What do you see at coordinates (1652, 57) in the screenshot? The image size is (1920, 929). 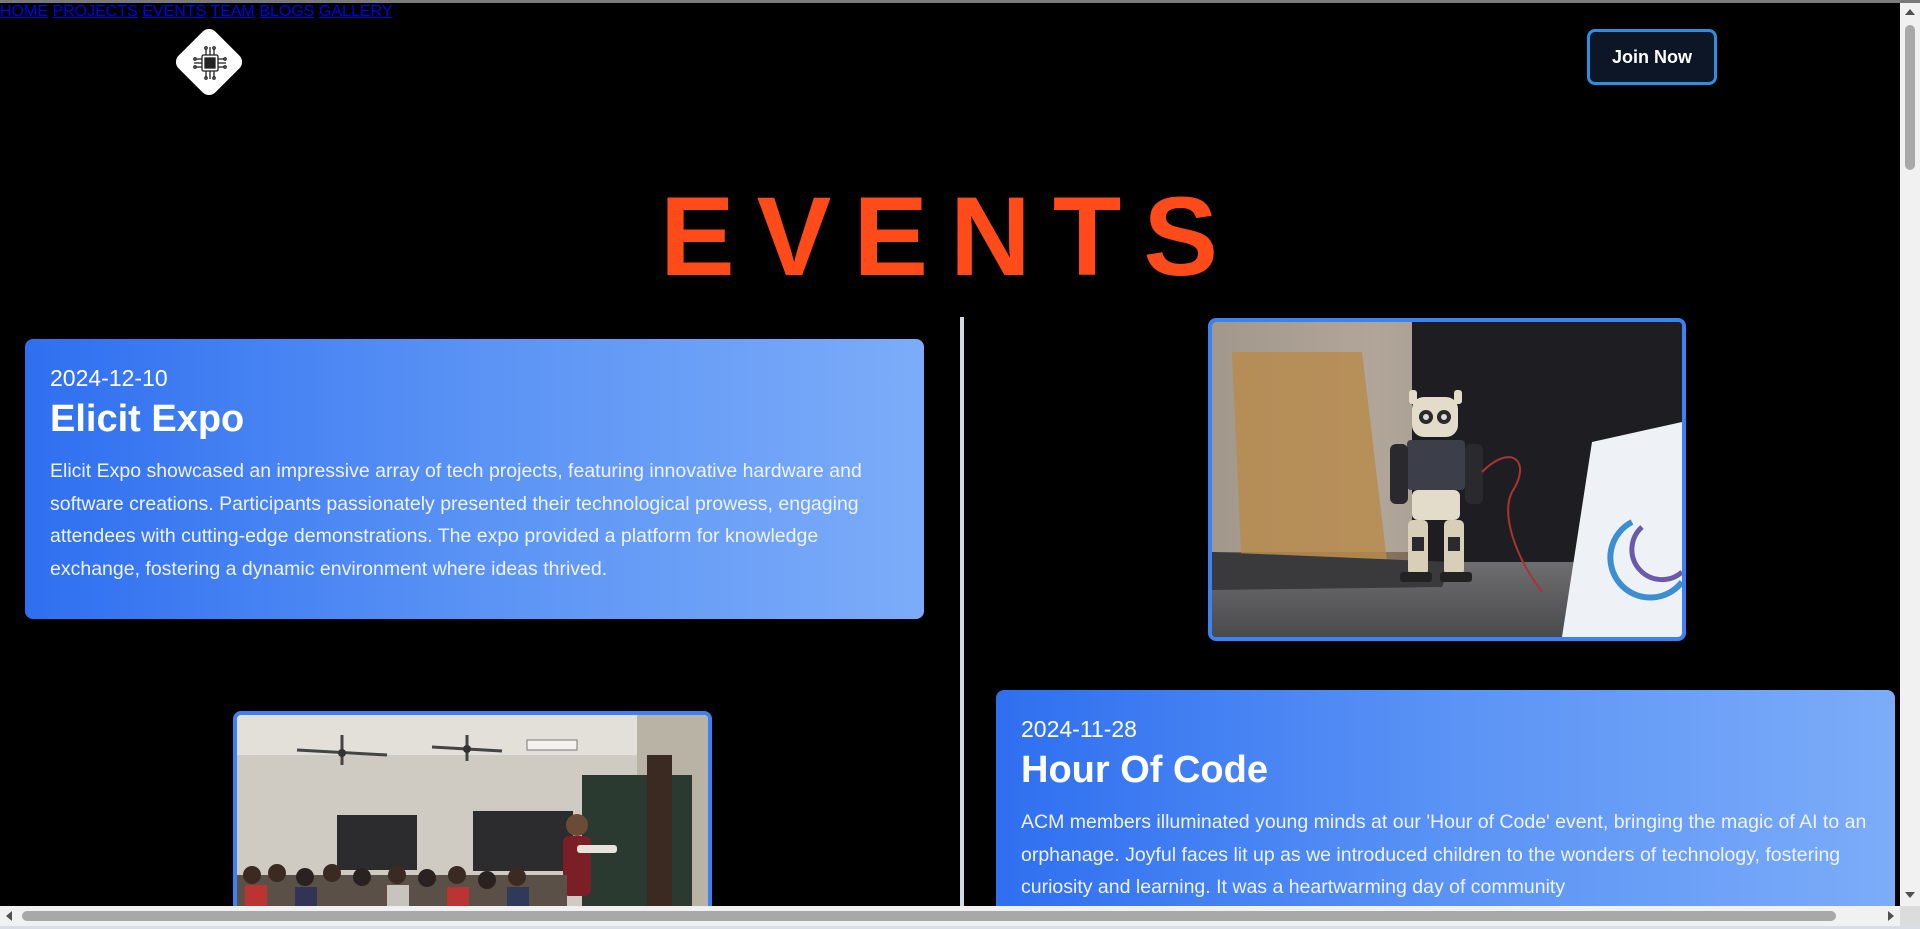 I see `join-now-button: Join Now` at bounding box center [1652, 57].